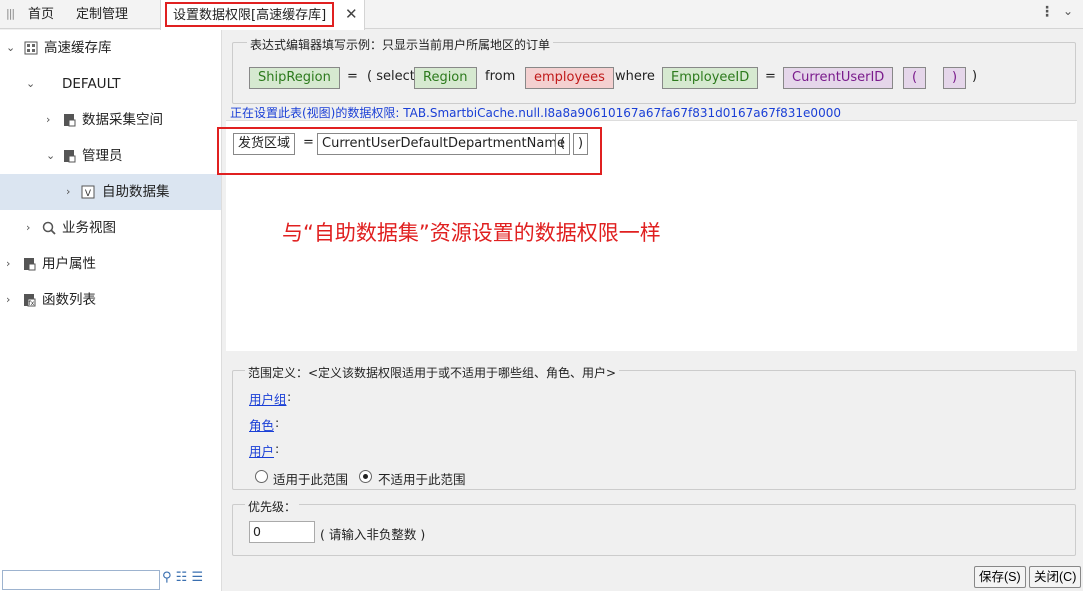 This screenshot has width=1083, height=591. I want to click on priority-hint: ( 请输入非负整数 ), so click(373, 534).